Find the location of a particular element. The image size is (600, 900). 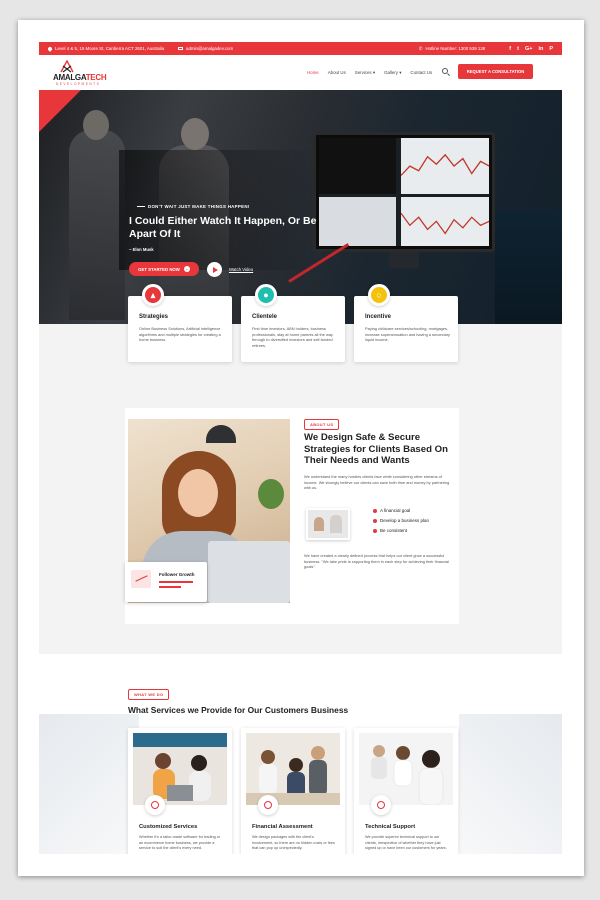

list-item: Develop a business plan is located at coordinates (401, 520).